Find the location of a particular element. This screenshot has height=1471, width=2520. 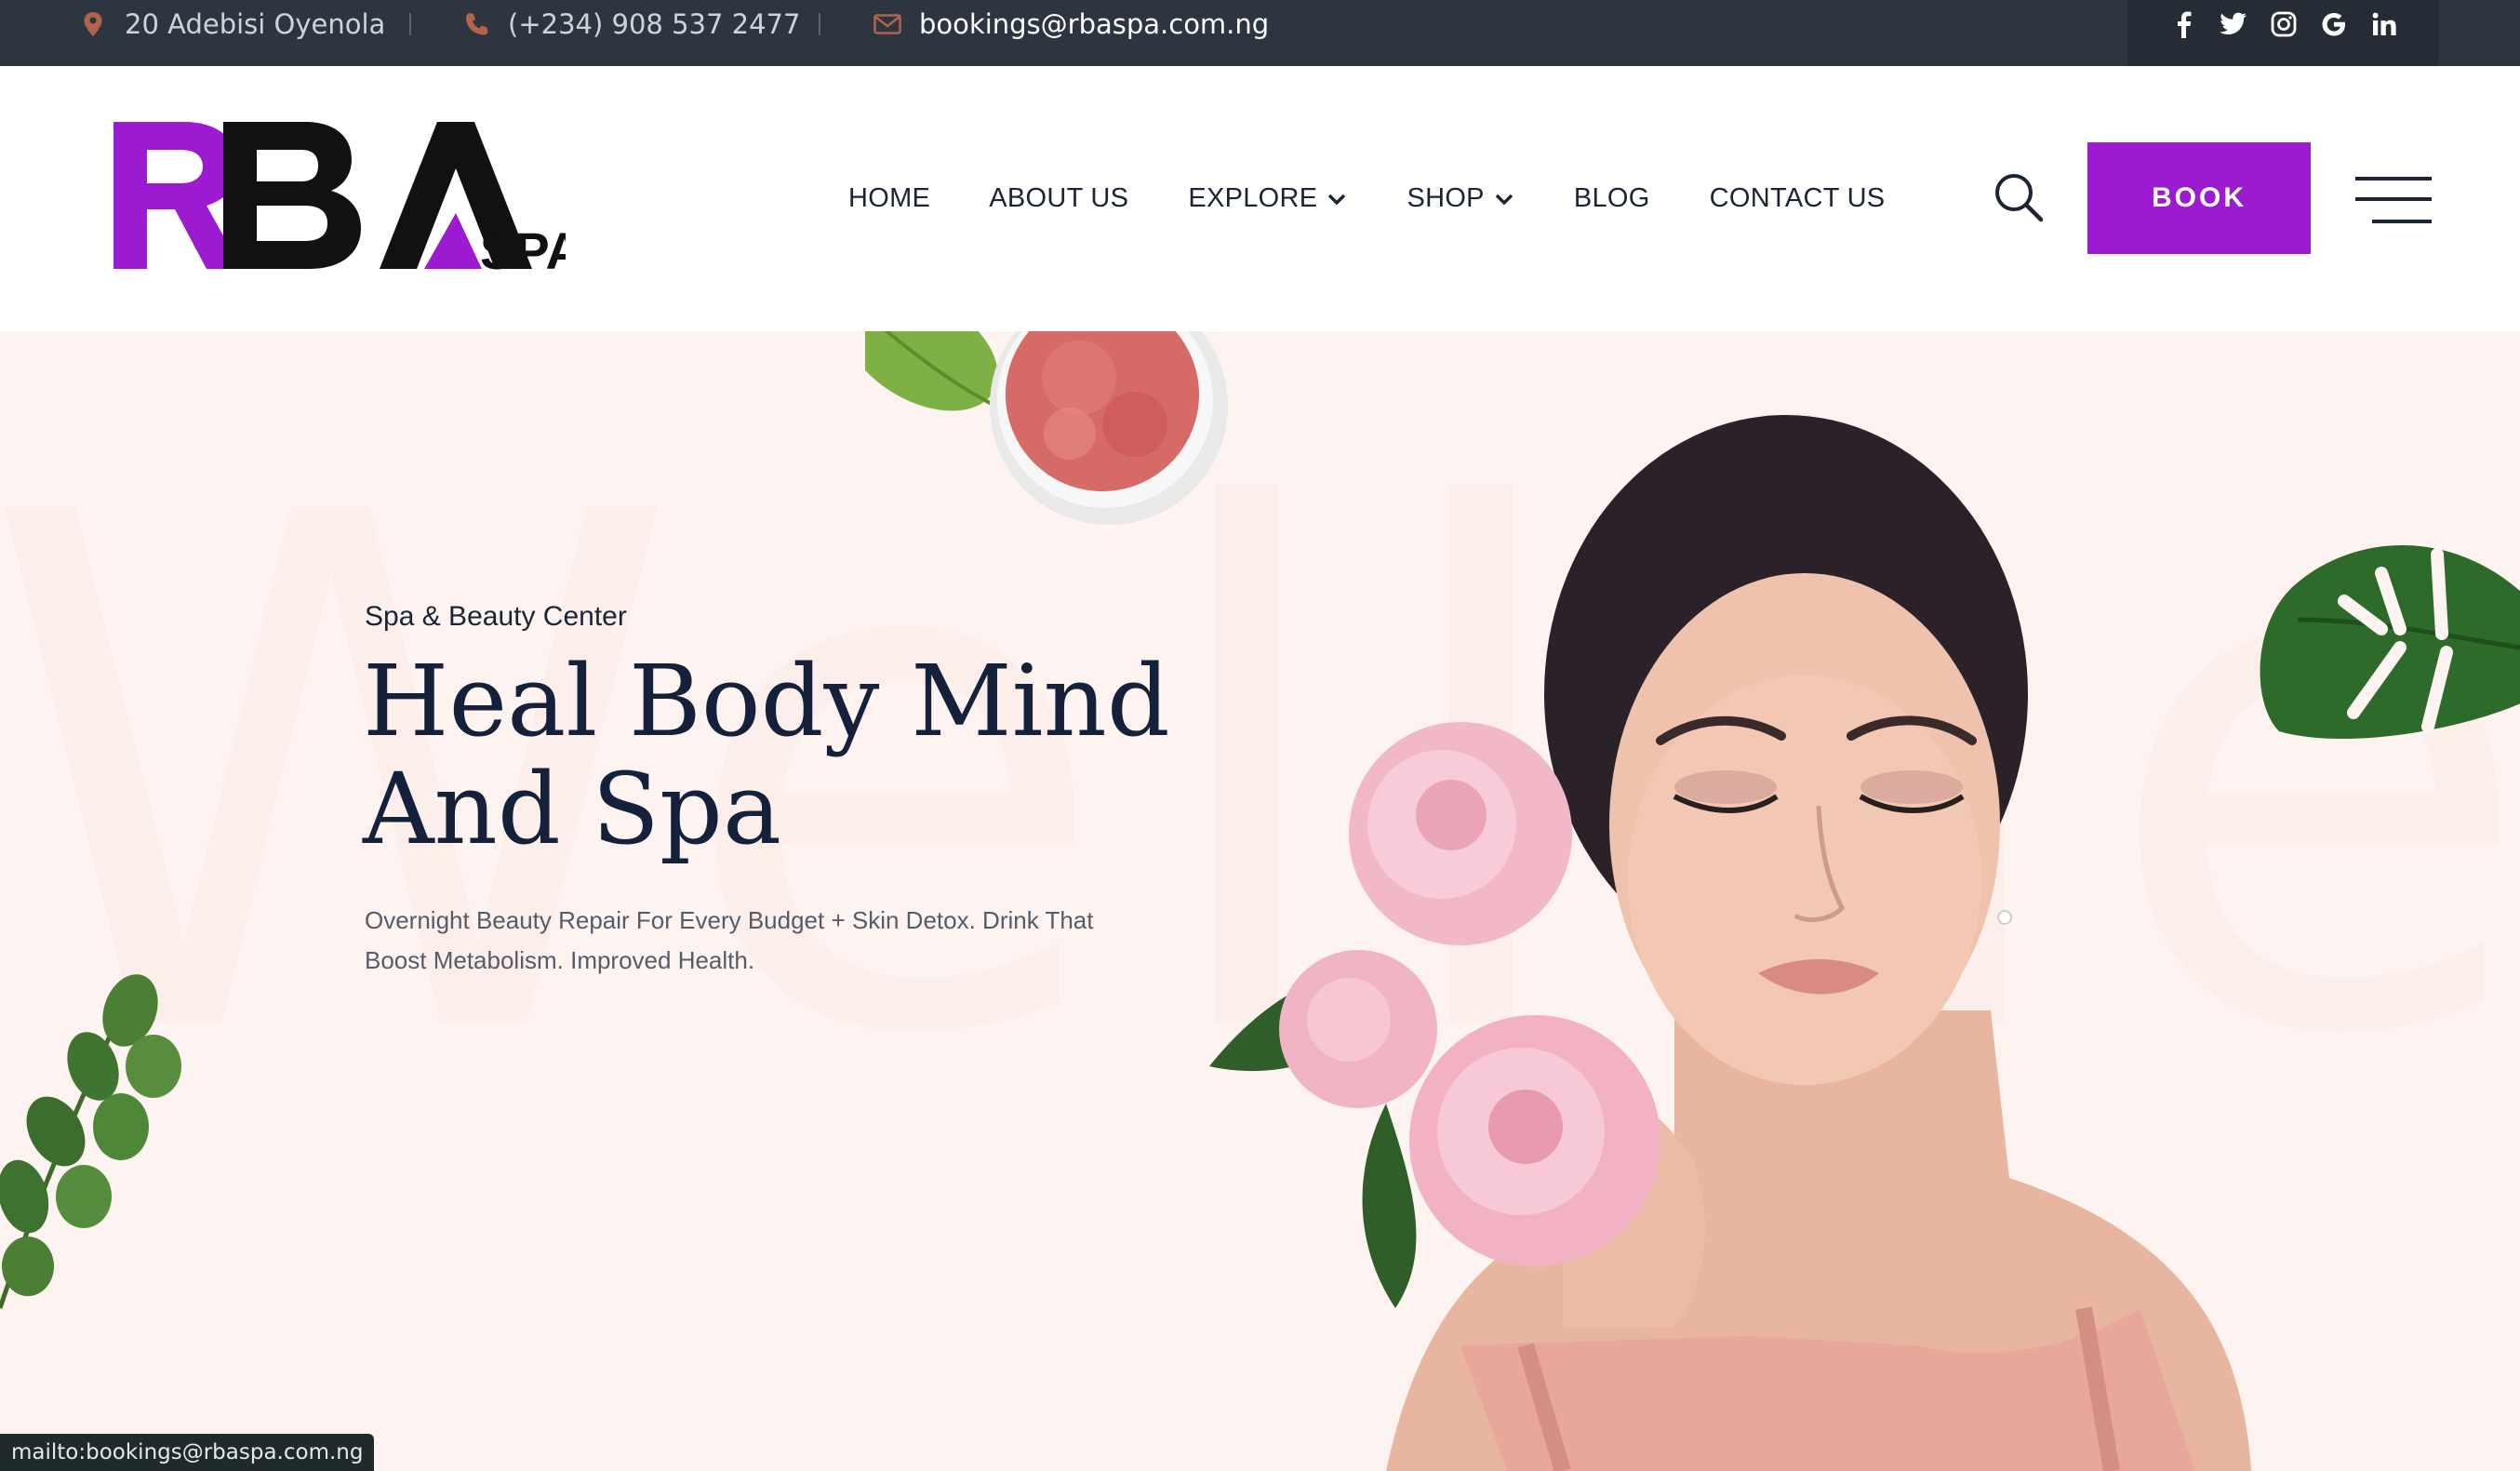

eucalyptus-leaf-image is located at coordinates (90, 1141).